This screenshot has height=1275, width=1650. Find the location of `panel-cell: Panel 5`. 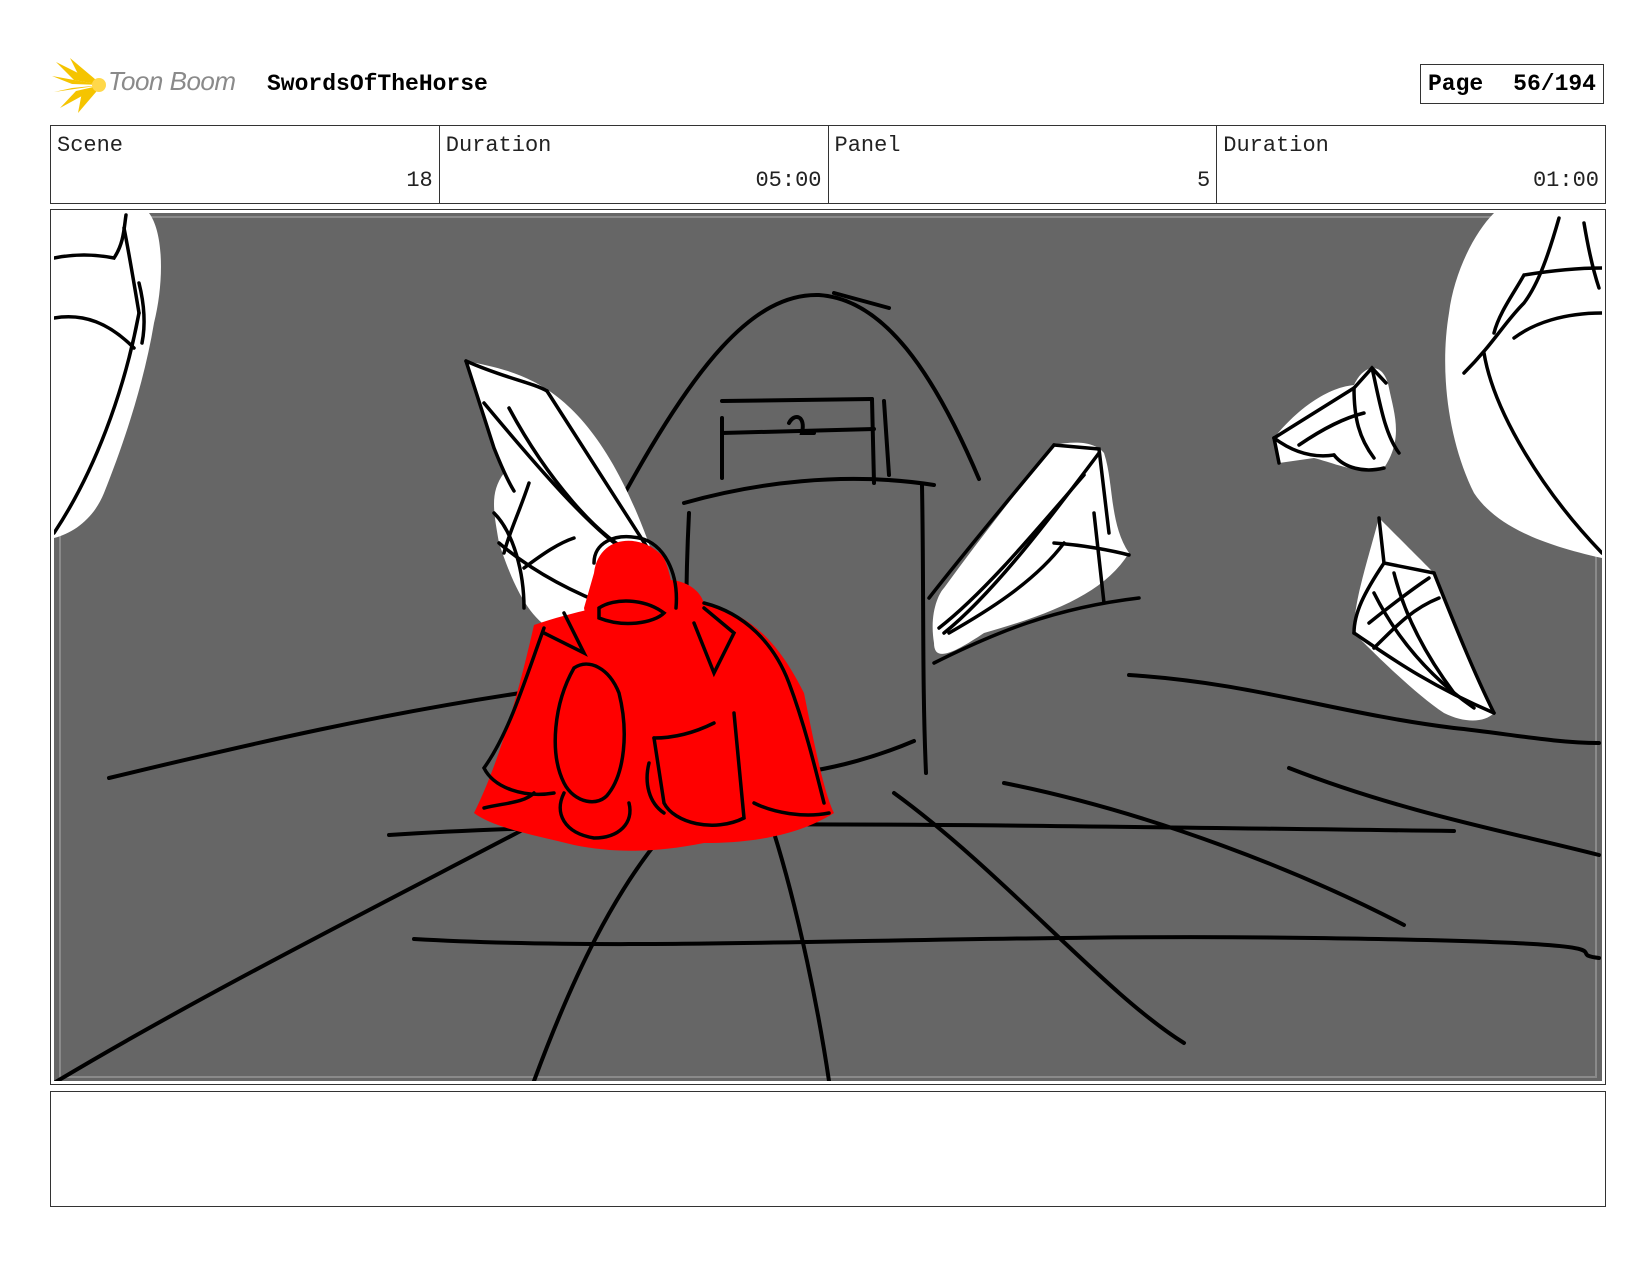

panel-cell: Panel 5 is located at coordinates (1023, 164).